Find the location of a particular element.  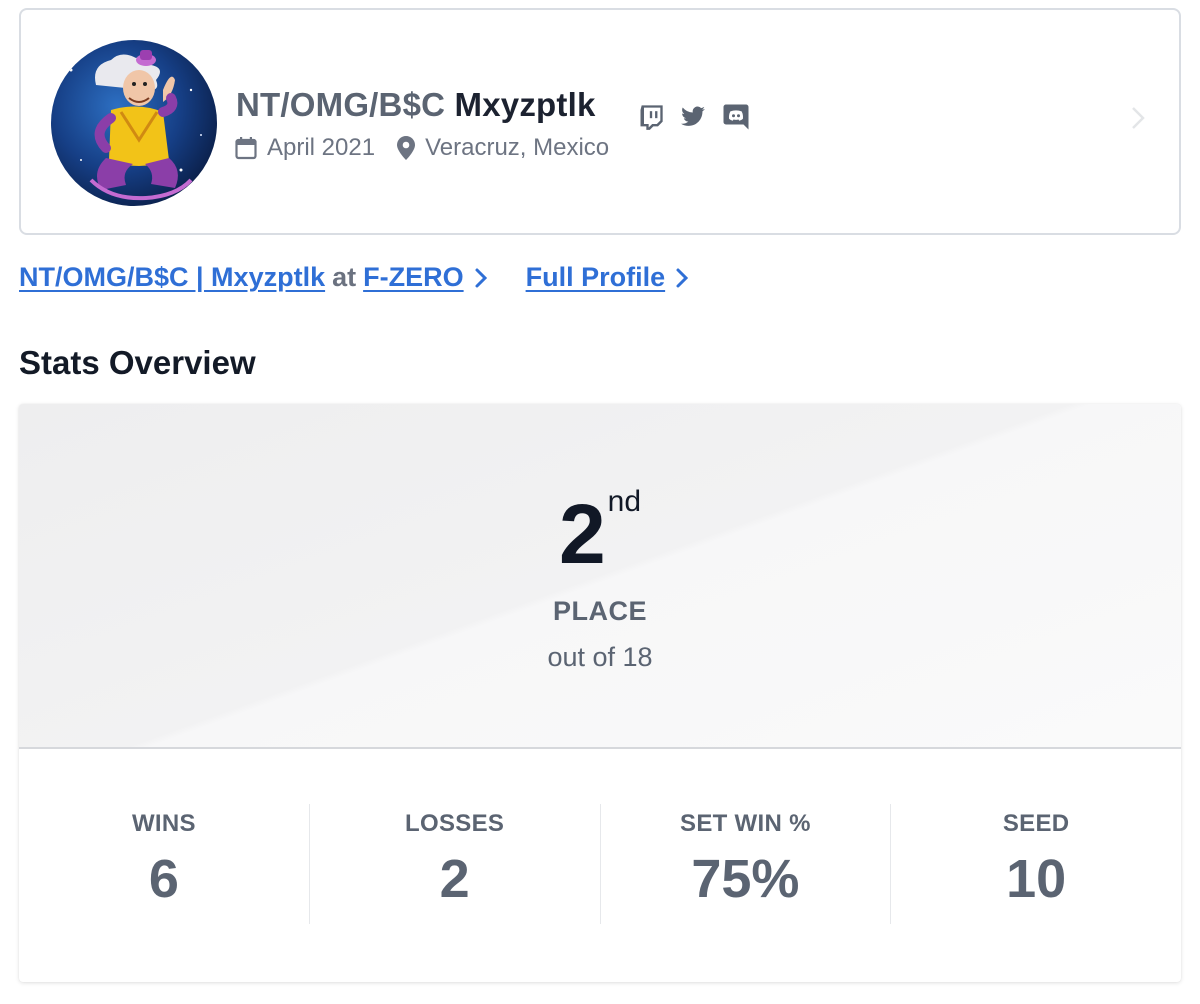

stat-label: LOSSES is located at coordinates (455, 823).